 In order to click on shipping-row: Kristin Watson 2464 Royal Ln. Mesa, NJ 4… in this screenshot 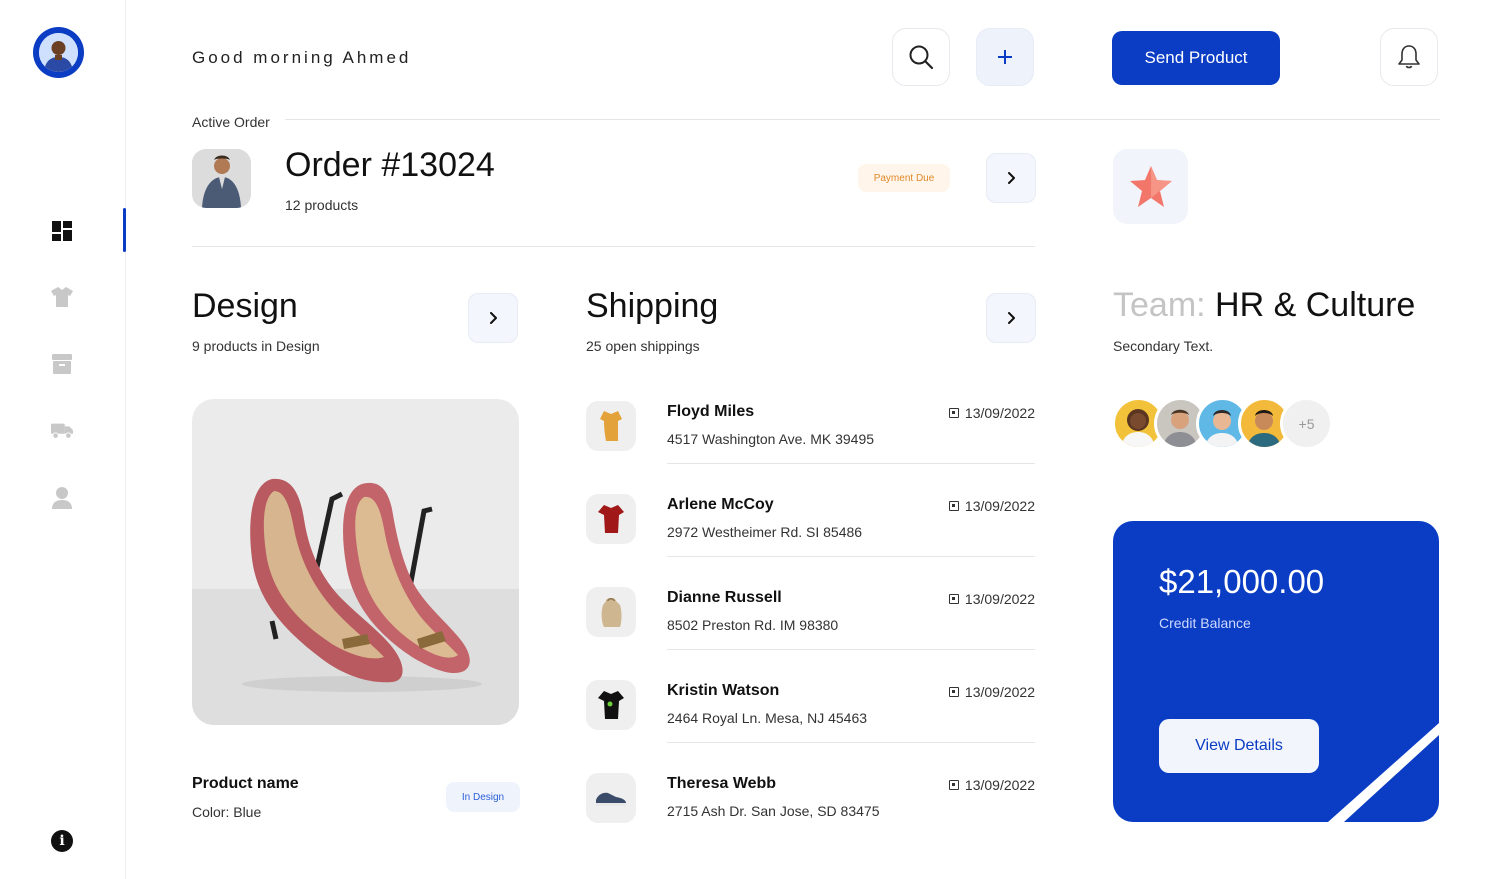, I will do `click(810, 726)`.